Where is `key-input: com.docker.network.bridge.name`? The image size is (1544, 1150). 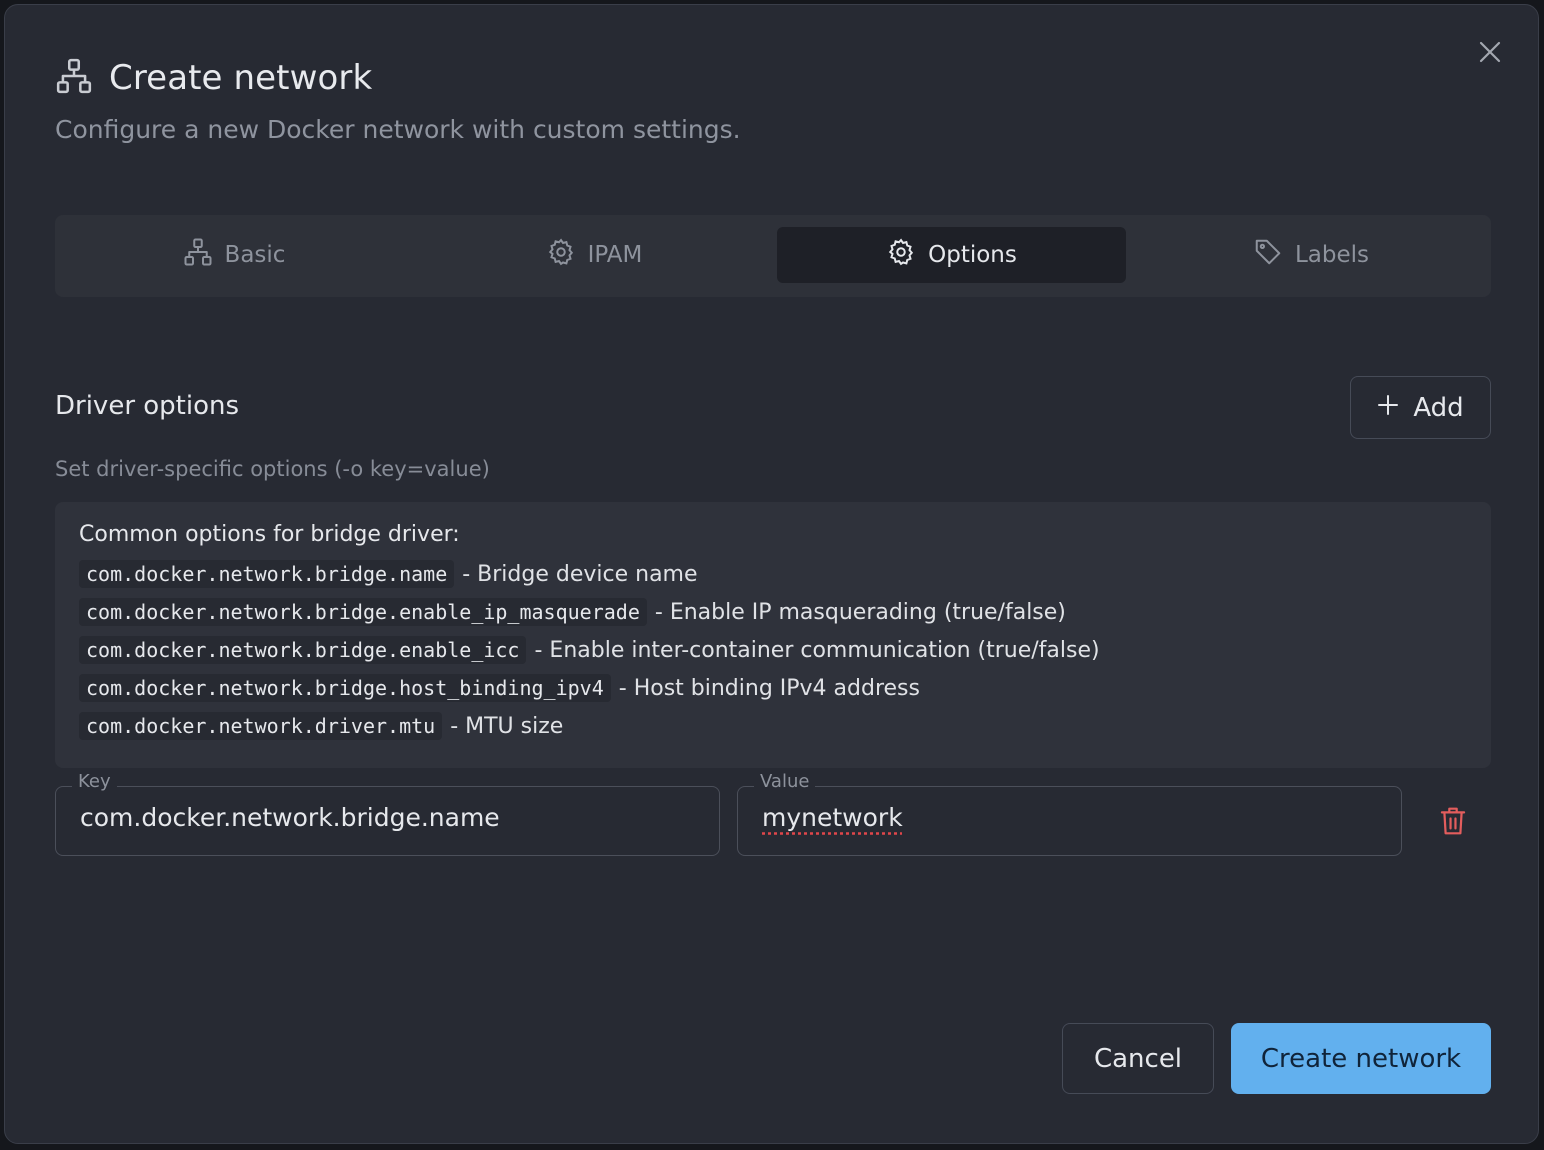
key-input: com.docker.network.bridge.name is located at coordinates (391, 817).